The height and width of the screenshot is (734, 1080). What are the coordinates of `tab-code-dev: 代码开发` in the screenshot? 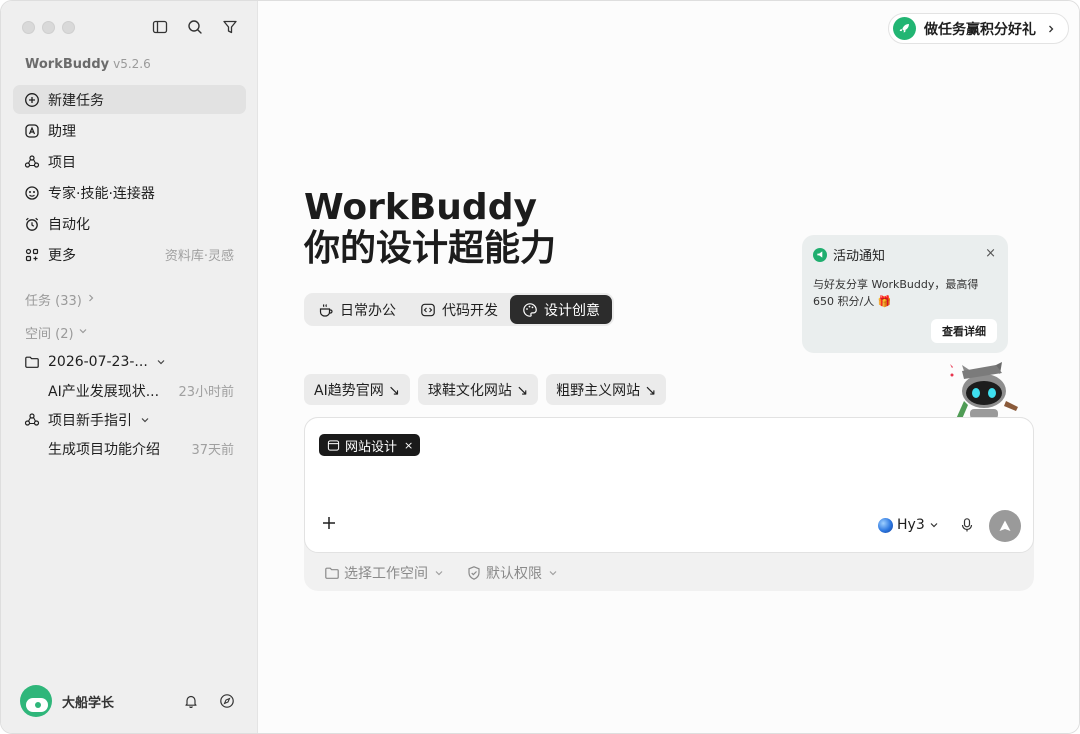 It's located at (459, 309).